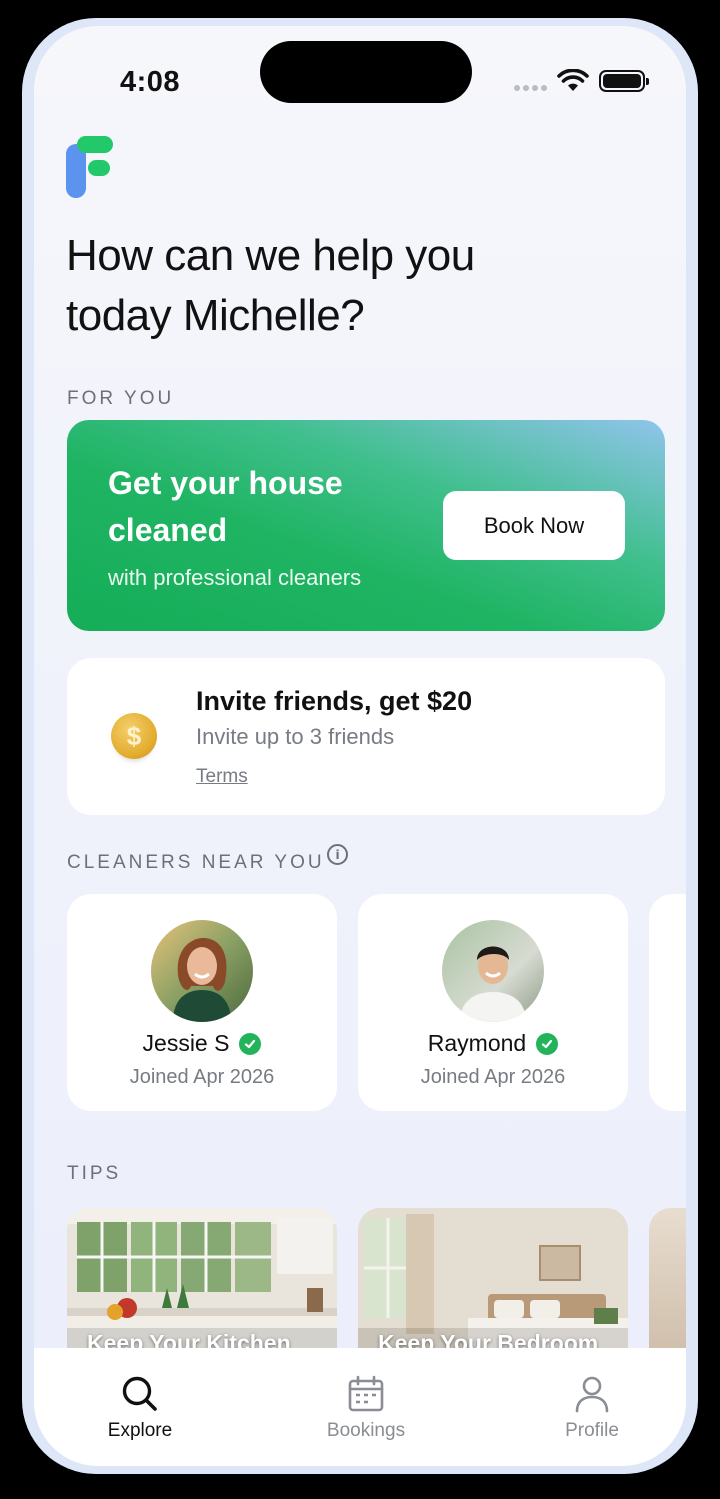 This screenshot has height=1499, width=720. Describe the element at coordinates (121, 398) in the screenshot. I see `section-label-for-you: FOR YOU` at that location.